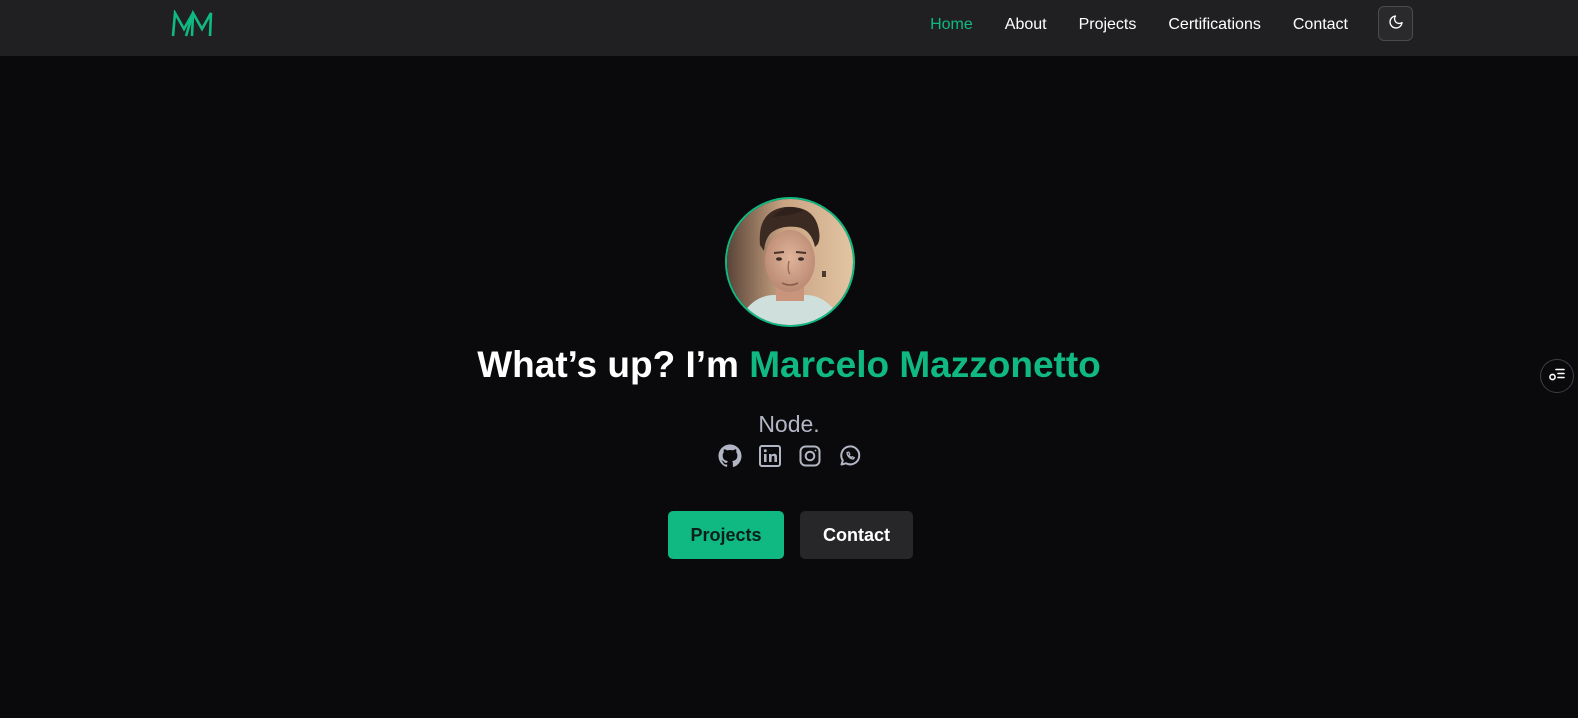 Image resolution: width=1578 pixels, height=718 pixels. What do you see at coordinates (925, 364) in the screenshot?
I see `hero-name: Marcelo Mazzonetto` at bounding box center [925, 364].